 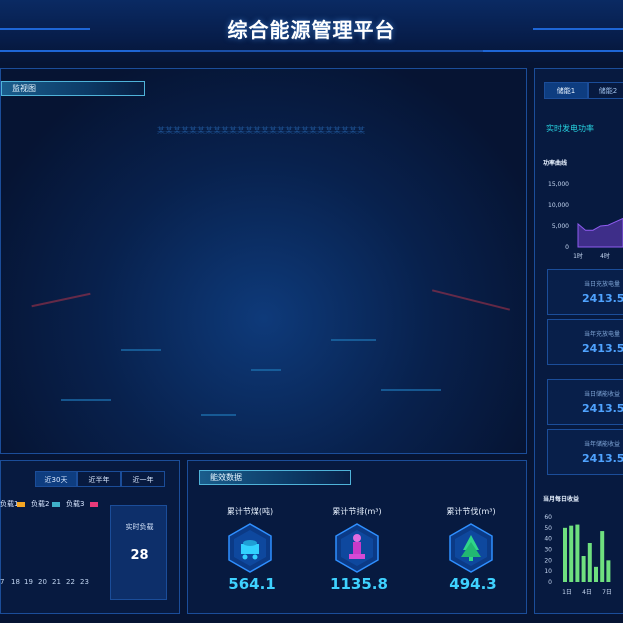 What do you see at coordinates (578, 256) in the screenshot?
I see `power-x-tick: 1时` at bounding box center [578, 256].